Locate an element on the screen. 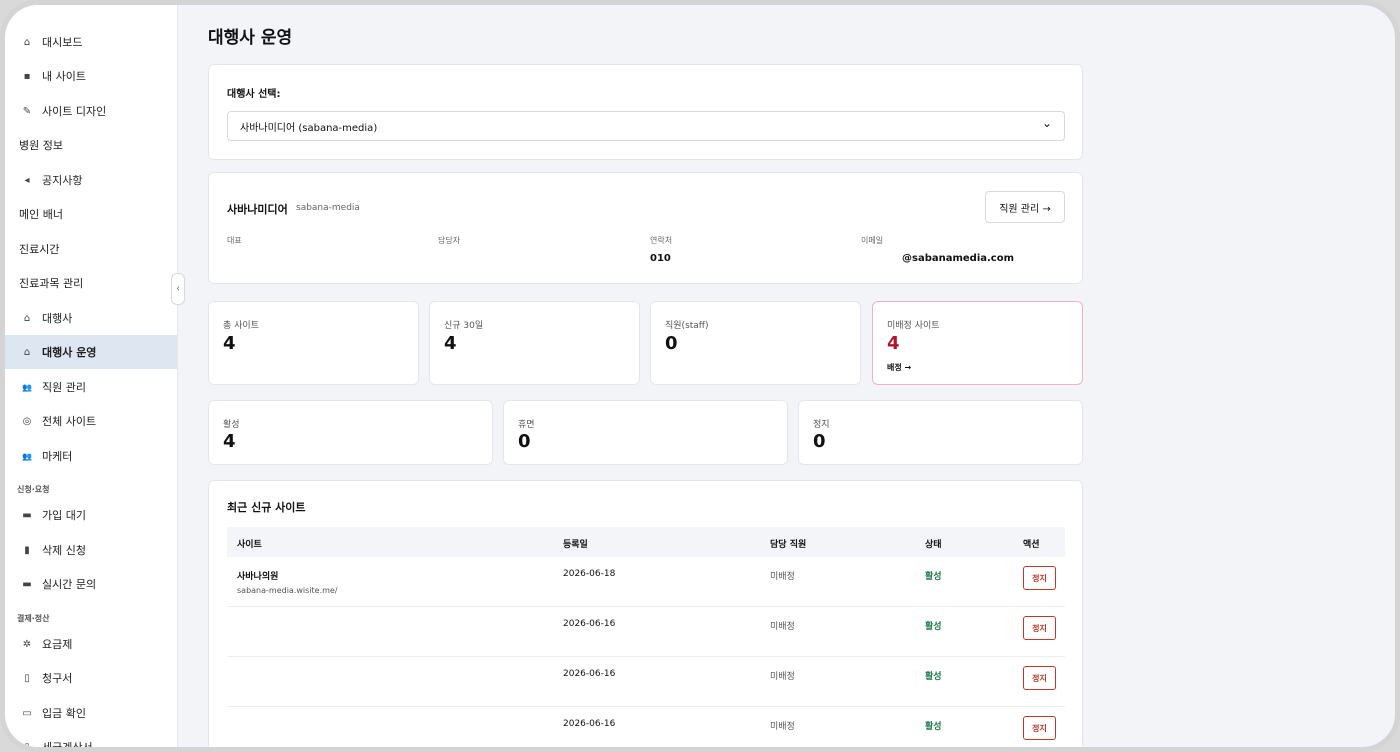 This screenshot has height=752, width=1400. trash-icon: ▮ is located at coordinates (27, 550).